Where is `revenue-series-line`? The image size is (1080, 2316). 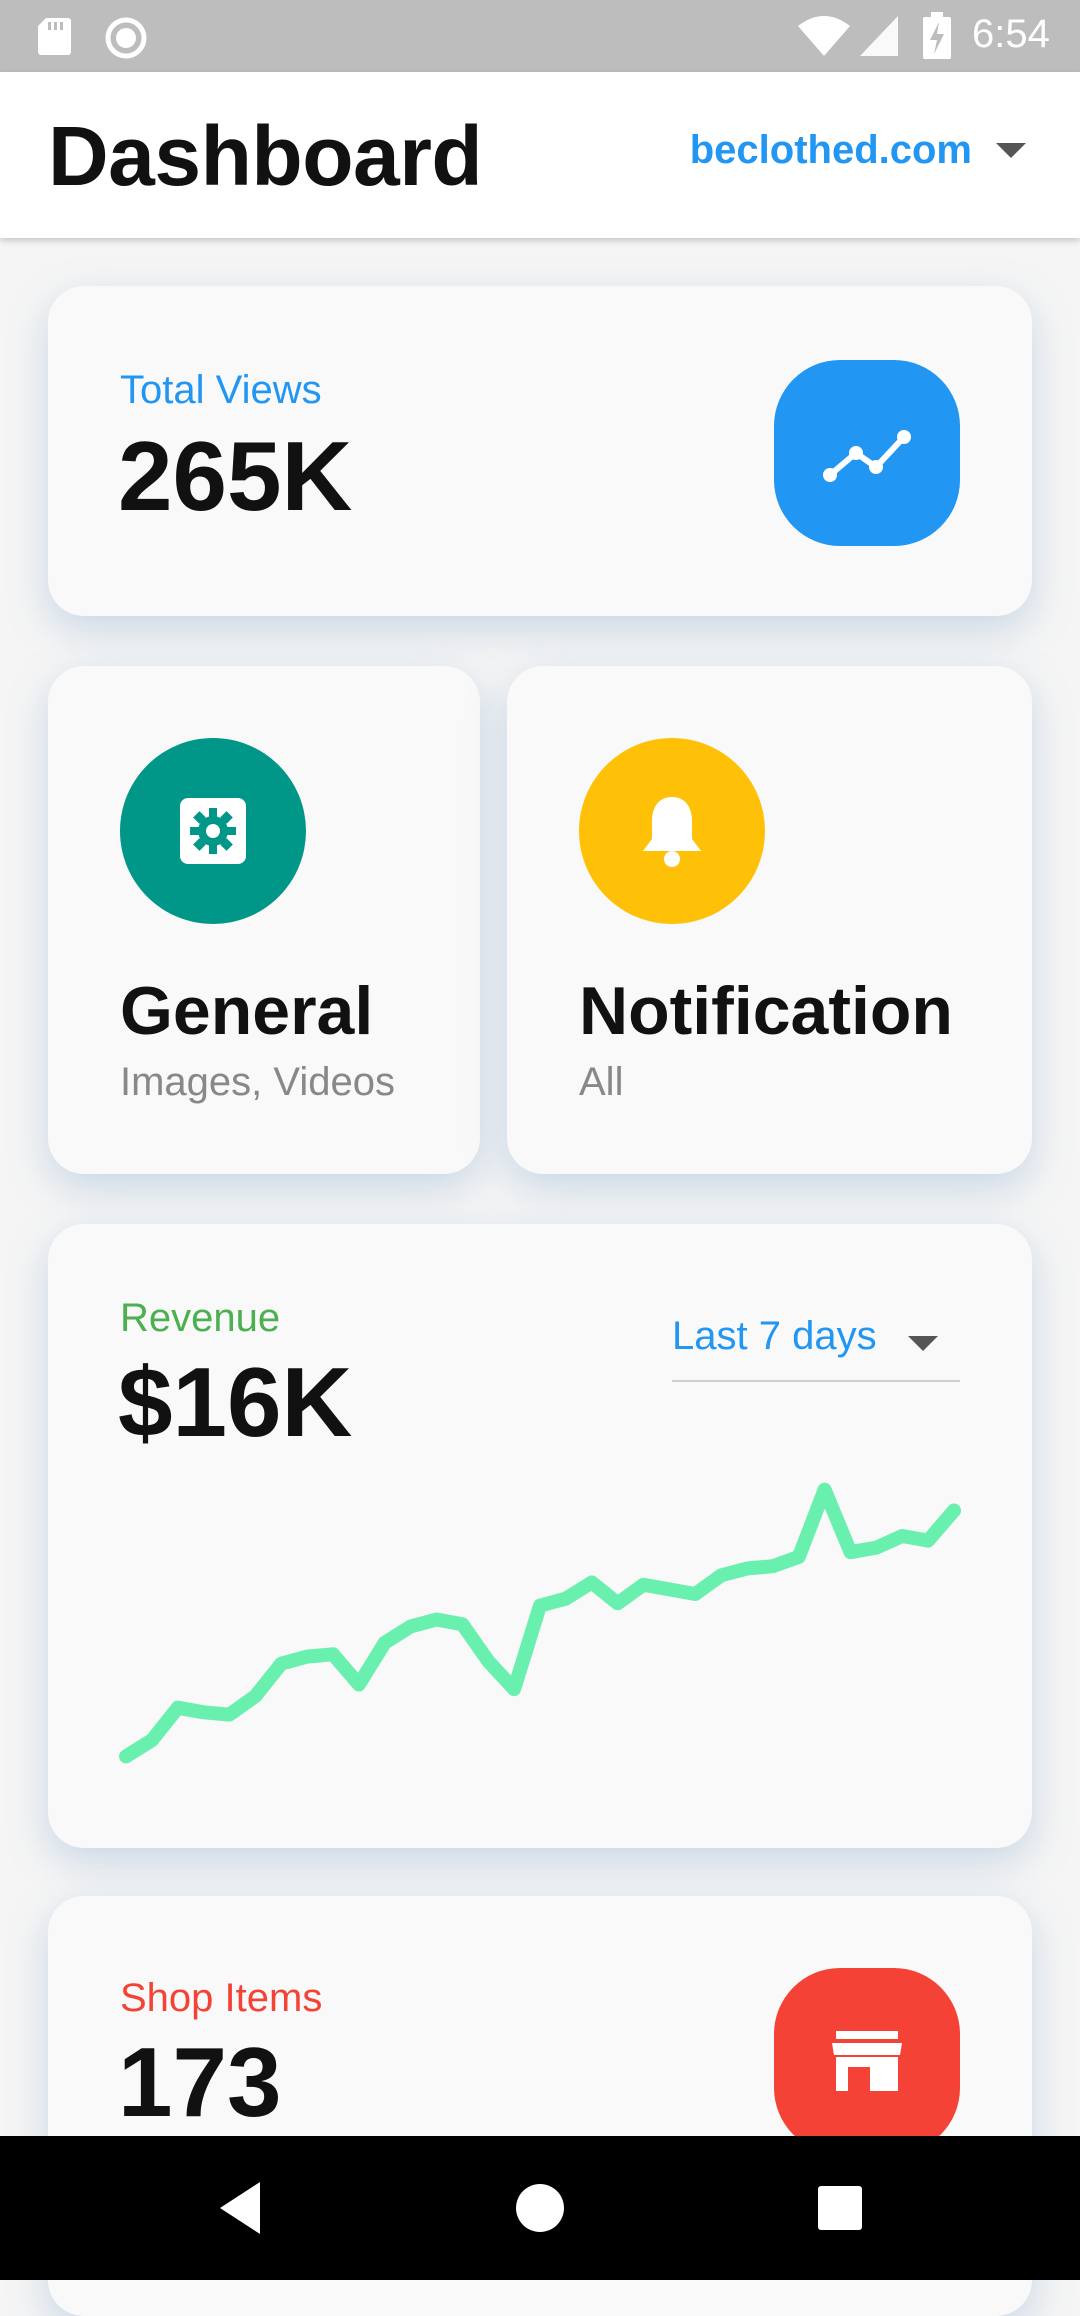
revenue-series-line is located at coordinates (540, 1623).